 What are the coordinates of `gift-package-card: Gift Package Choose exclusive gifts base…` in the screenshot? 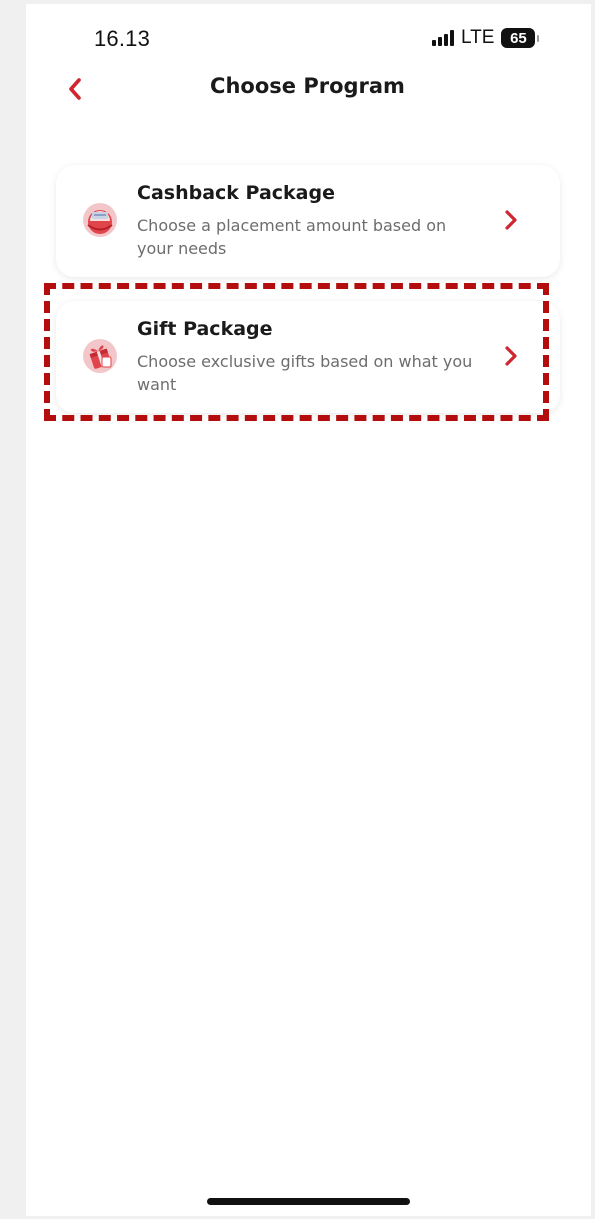 It's located at (308, 357).